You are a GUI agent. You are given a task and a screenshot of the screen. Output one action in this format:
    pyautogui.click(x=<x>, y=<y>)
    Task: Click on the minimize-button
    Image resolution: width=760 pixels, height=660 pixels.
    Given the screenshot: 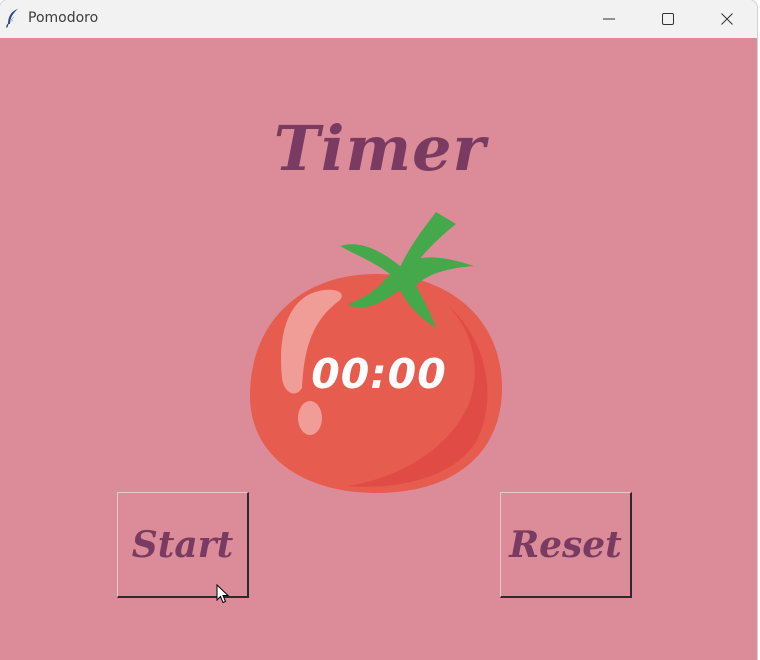 What is the action you would take?
    pyautogui.click(x=609, y=19)
    